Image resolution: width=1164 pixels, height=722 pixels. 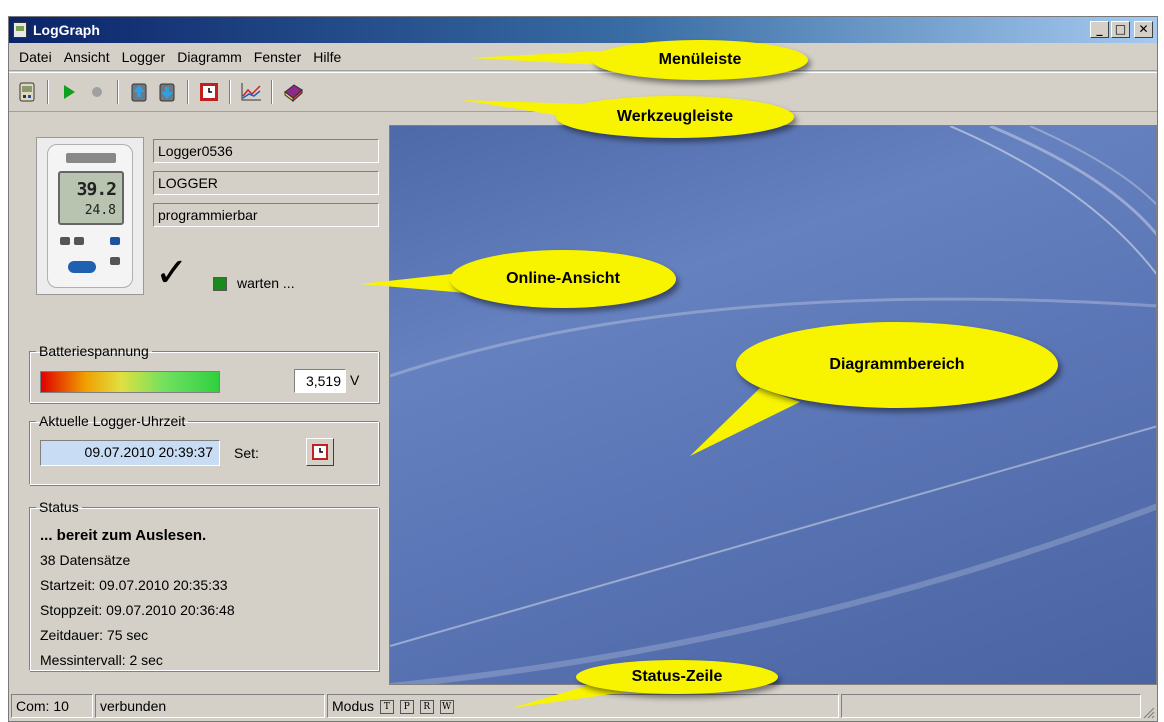 I want to click on minimize-button: _, so click(x=1099, y=29).